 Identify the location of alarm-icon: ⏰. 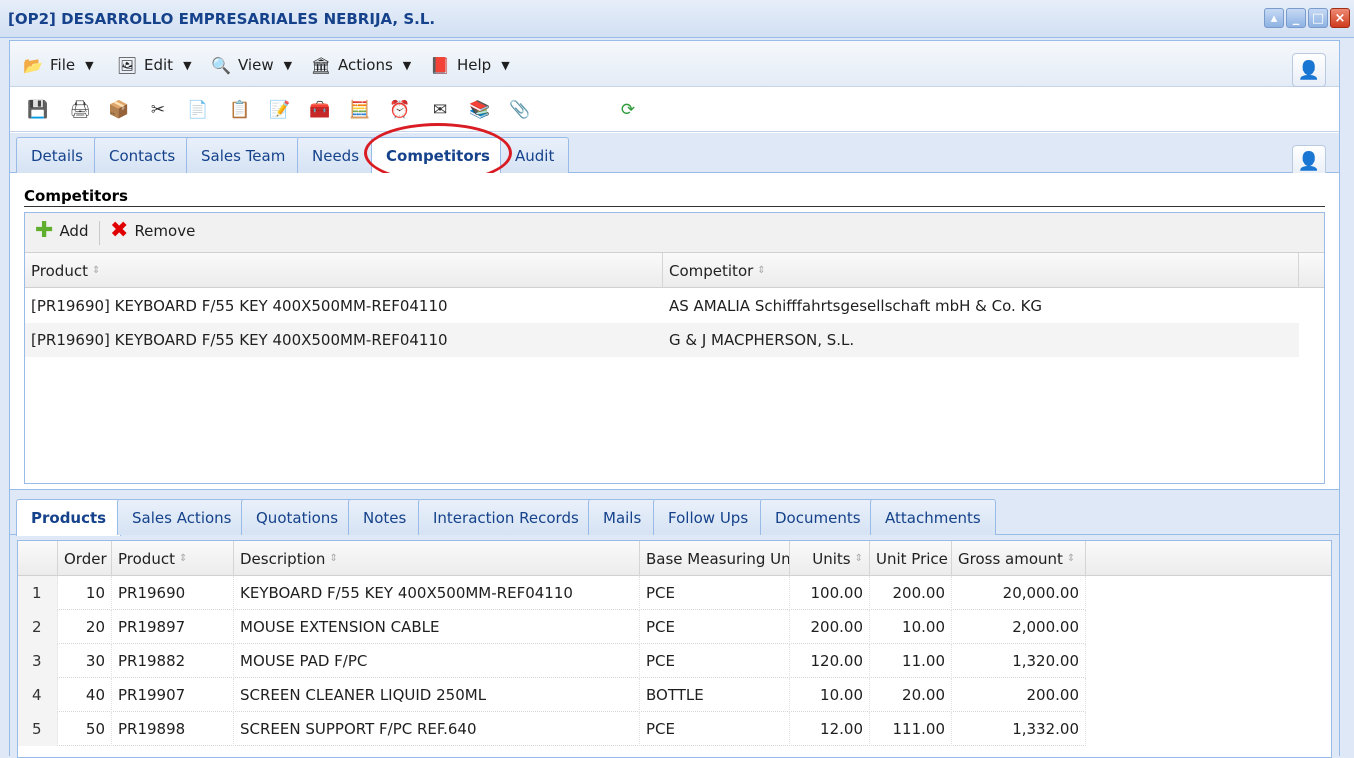
(400, 110).